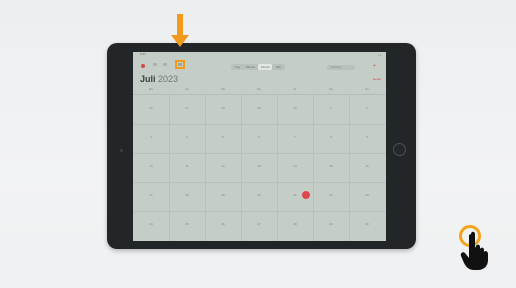  Describe the element at coordinates (374, 66) in the screenshot. I see `add-event-button: +` at that location.